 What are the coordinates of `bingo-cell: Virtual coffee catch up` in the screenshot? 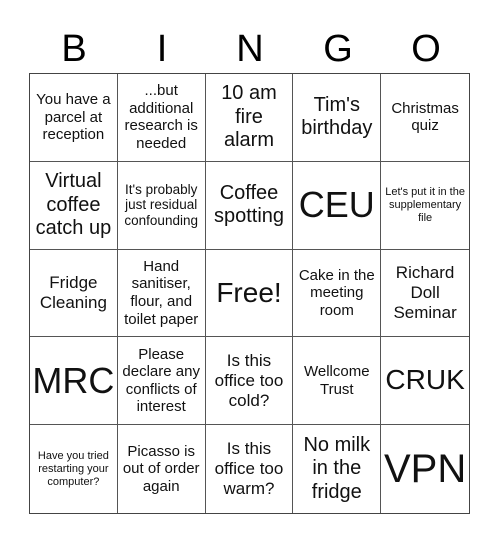 It's located at (74, 205).